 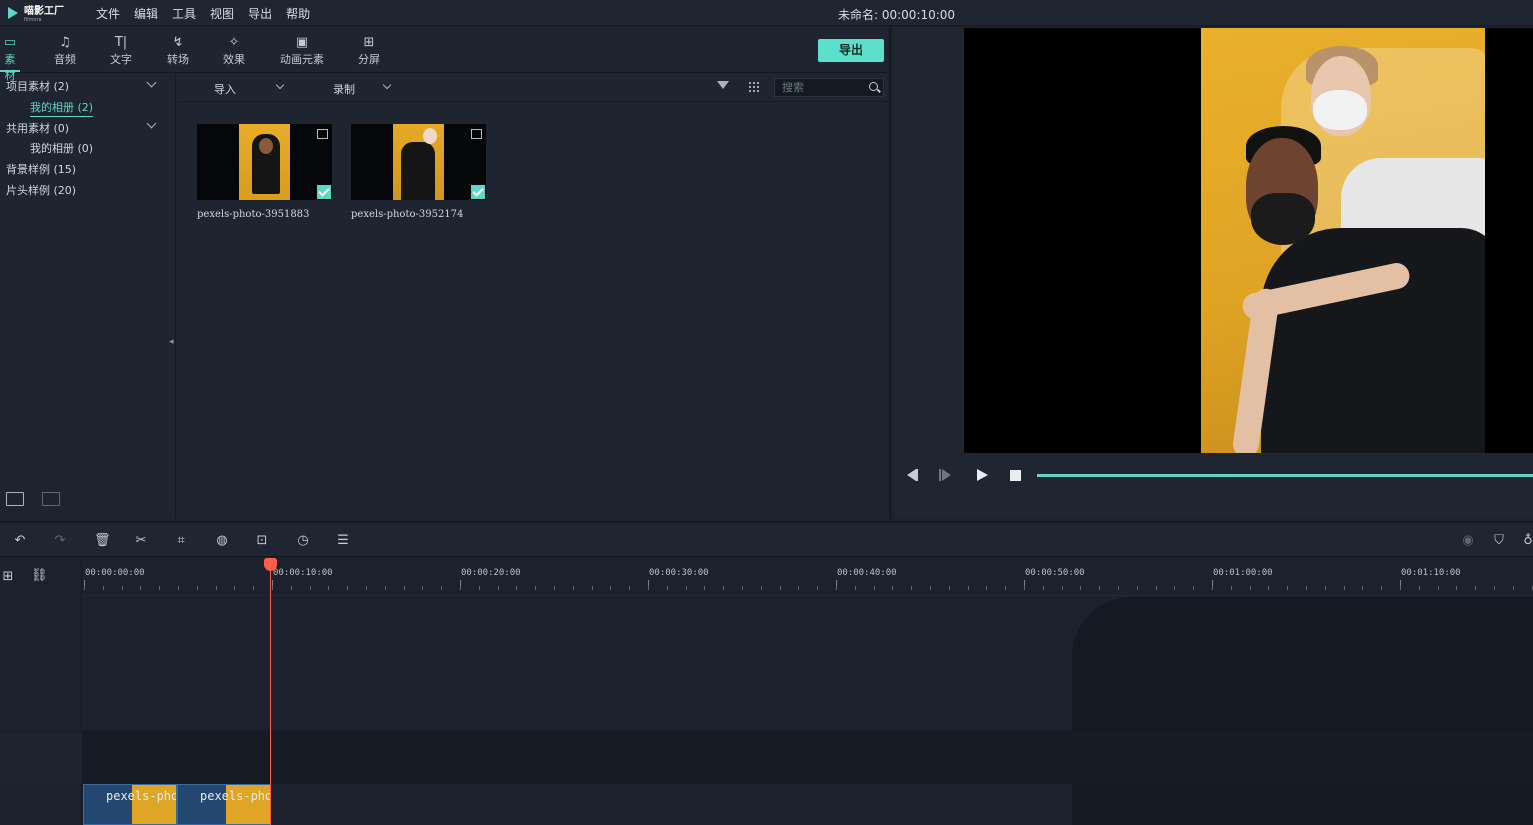 What do you see at coordinates (60, 541) in the screenshot?
I see `redo-icon: ↷` at bounding box center [60, 541].